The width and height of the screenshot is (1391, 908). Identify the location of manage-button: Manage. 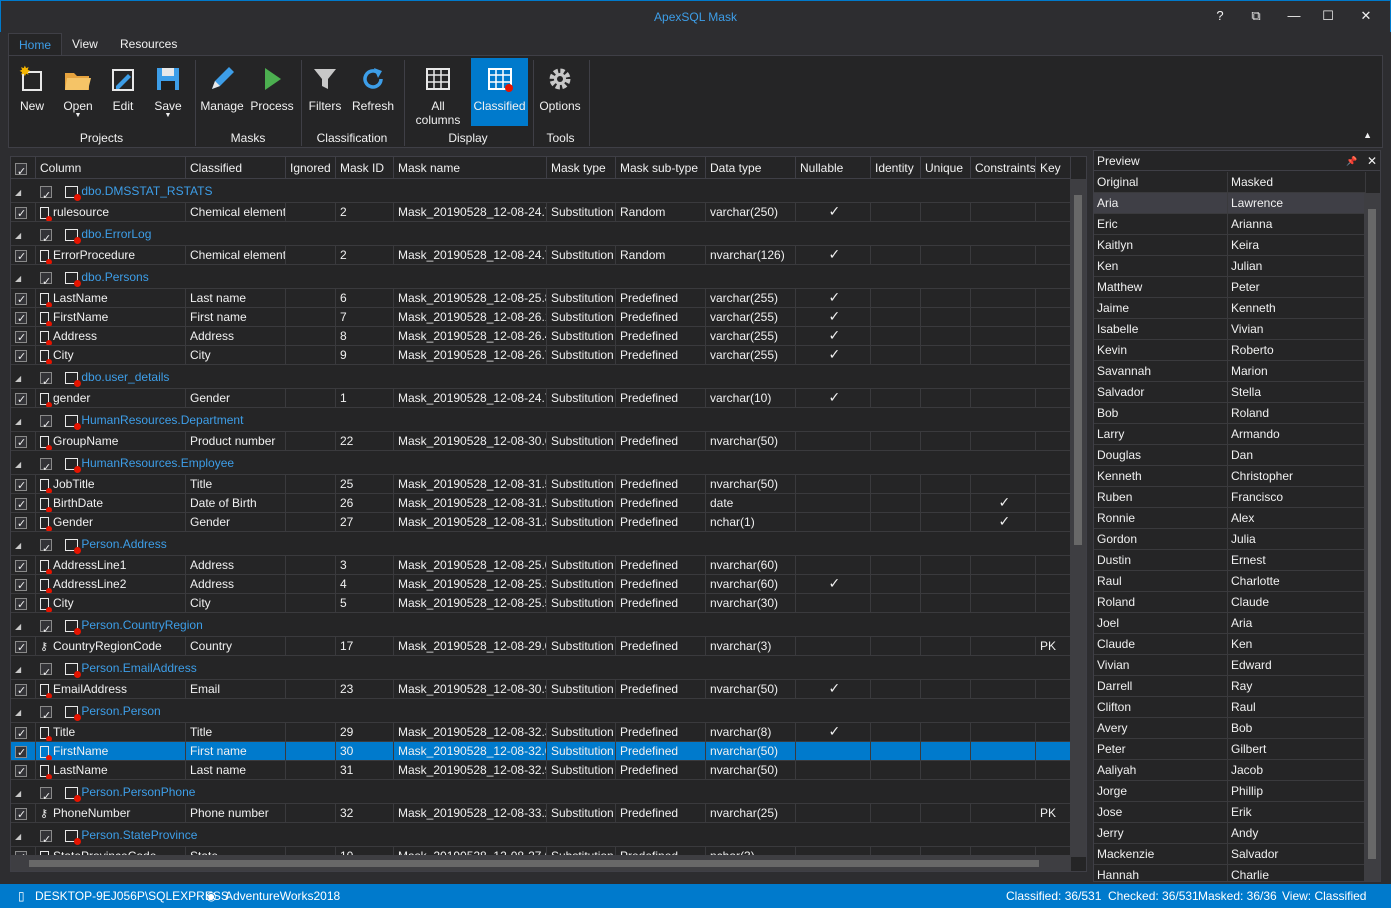
(222, 92).